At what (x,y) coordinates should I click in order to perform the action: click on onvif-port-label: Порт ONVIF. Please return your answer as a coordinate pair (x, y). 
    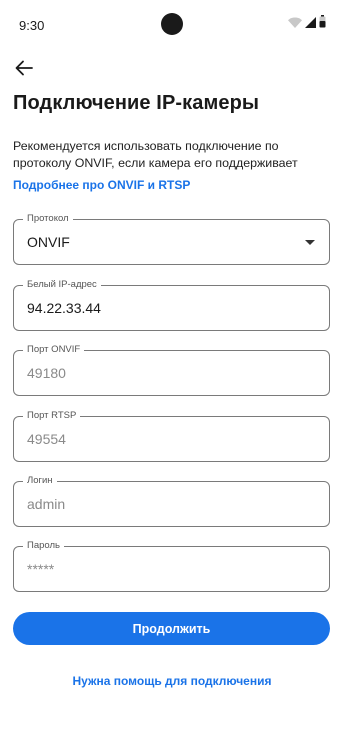
    Looking at the image, I should click on (54, 350).